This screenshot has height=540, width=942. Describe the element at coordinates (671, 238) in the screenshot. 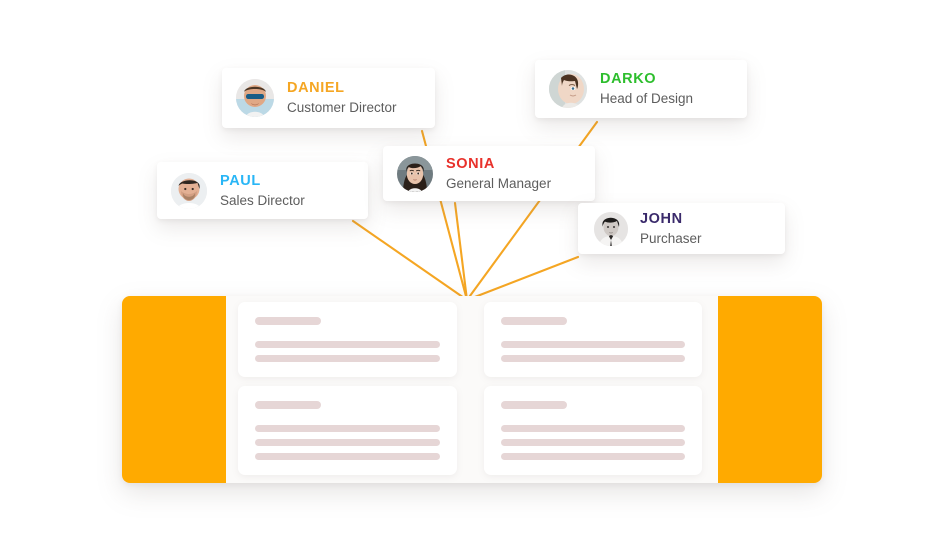

I see `person-role-john: Purchaser` at that location.